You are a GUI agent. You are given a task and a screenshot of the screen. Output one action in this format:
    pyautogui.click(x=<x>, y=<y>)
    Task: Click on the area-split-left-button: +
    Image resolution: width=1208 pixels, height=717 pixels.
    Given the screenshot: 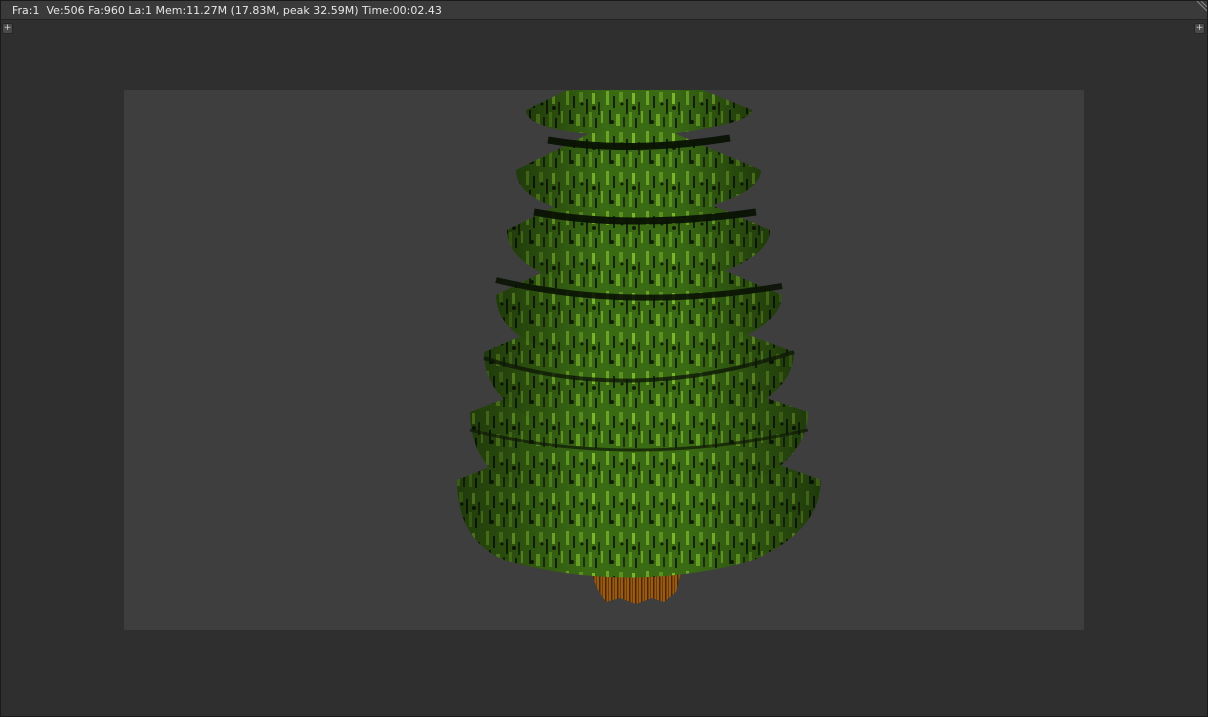 What is the action you would take?
    pyautogui.click(x=7, y=28)
    